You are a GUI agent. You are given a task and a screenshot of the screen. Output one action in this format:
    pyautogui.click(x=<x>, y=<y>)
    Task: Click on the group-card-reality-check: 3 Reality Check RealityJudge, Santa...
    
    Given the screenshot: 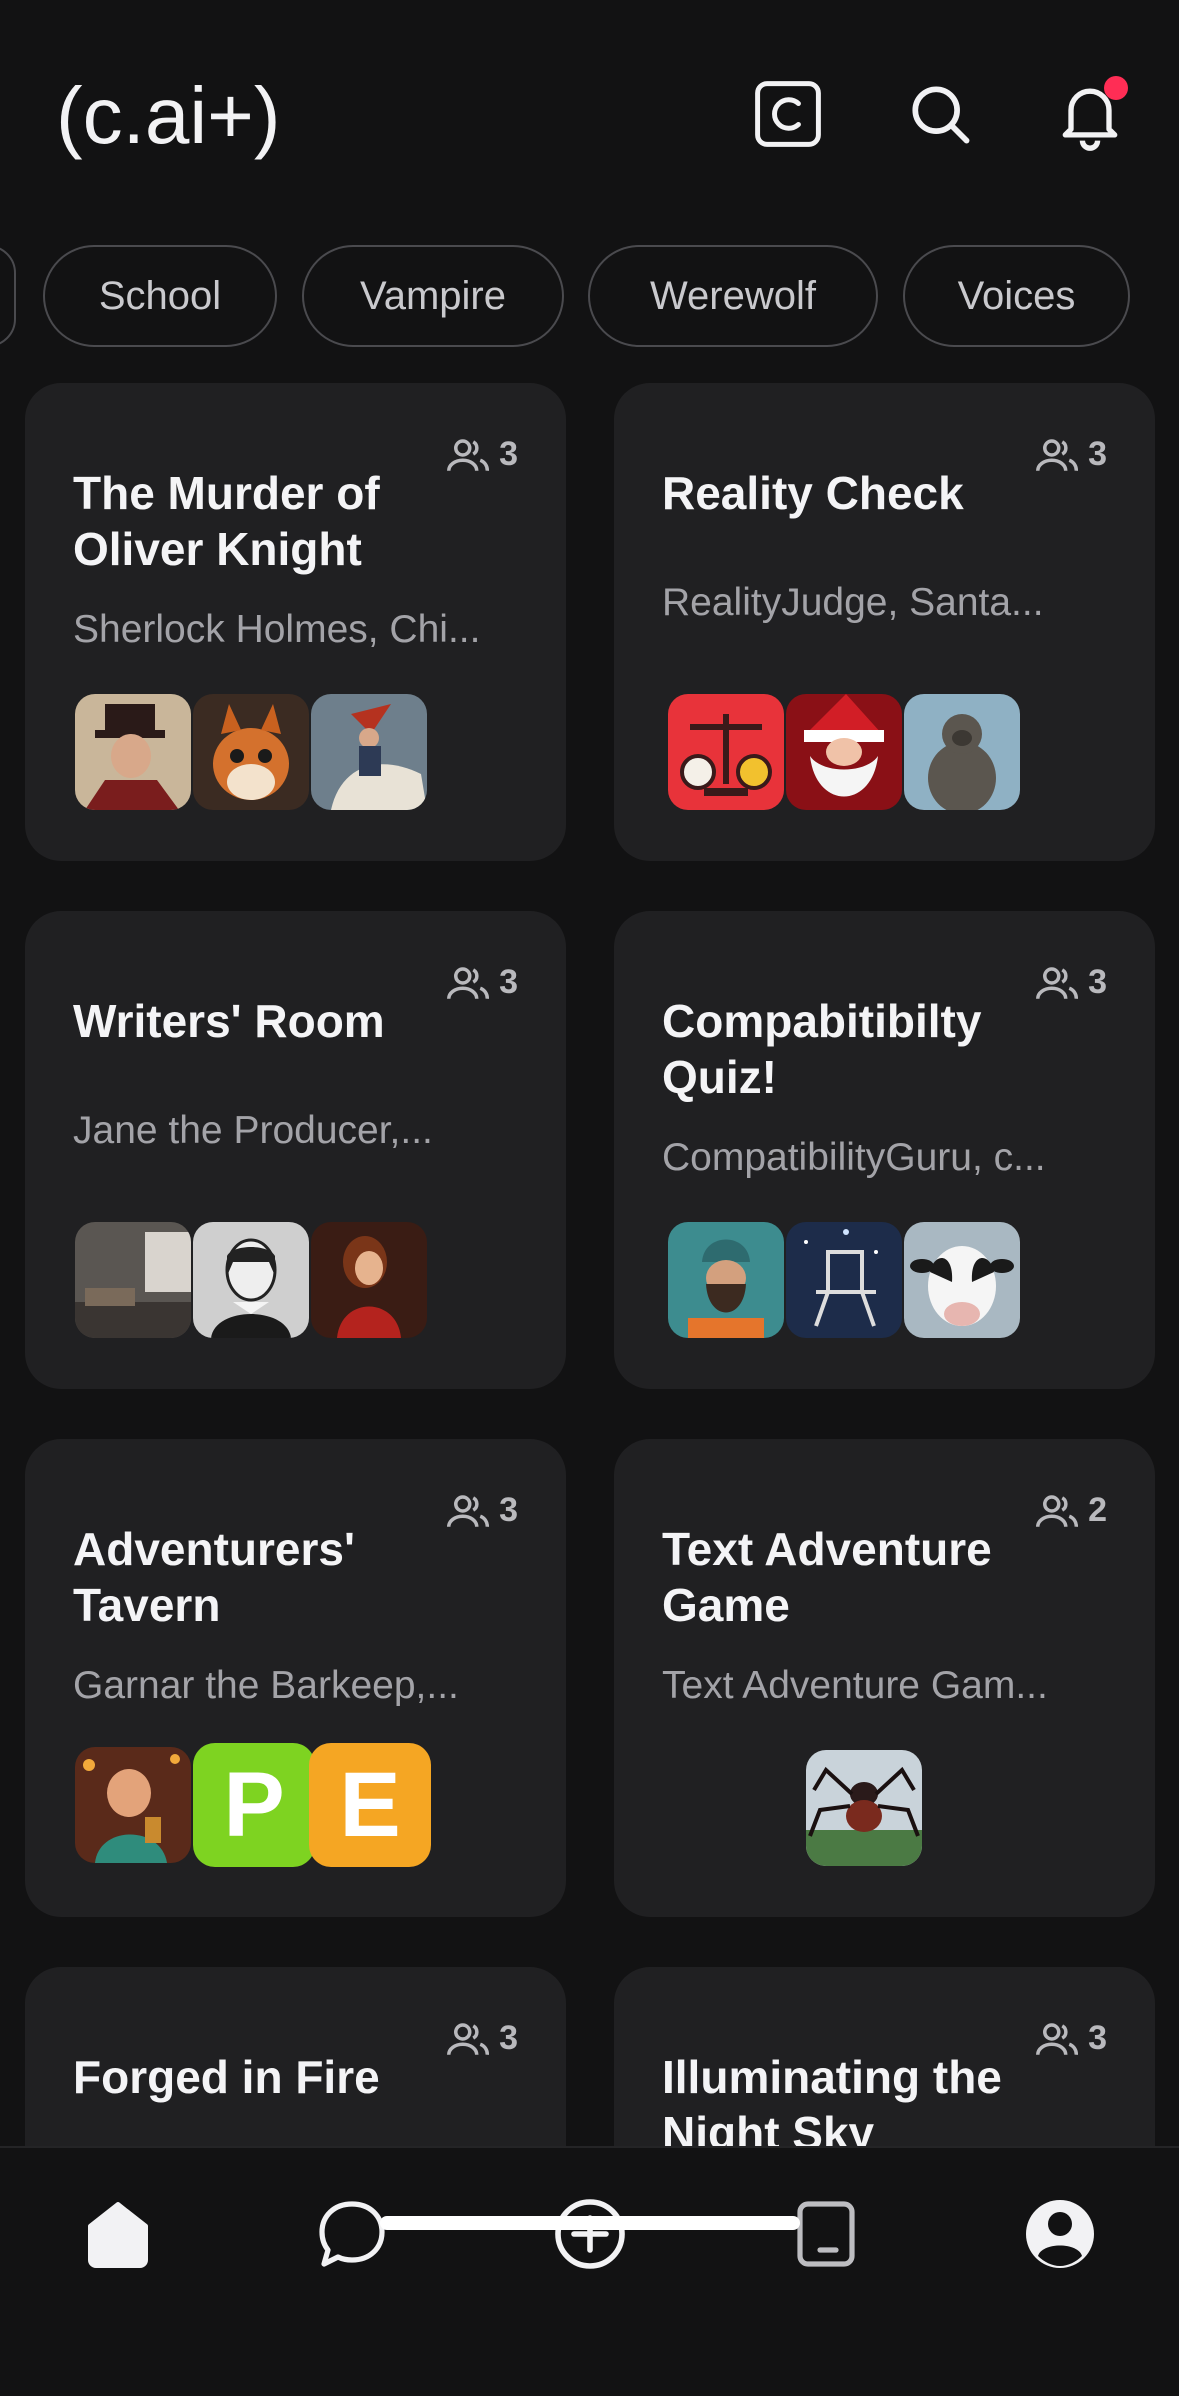 What is the action you would take?
    pyautogui.click(x=884, y=622)
    